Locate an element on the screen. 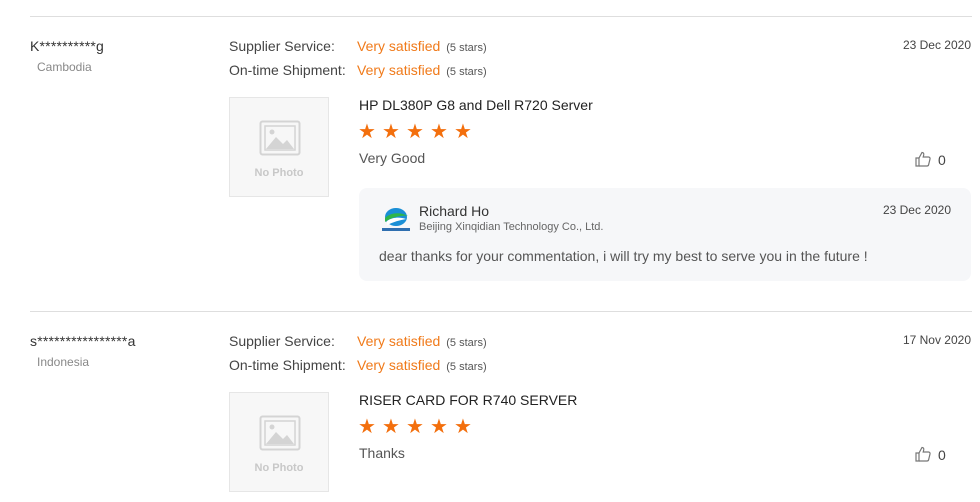  product-name: HP DL380P G8 and Dell R720 Server is located at coordinates (476, 105).